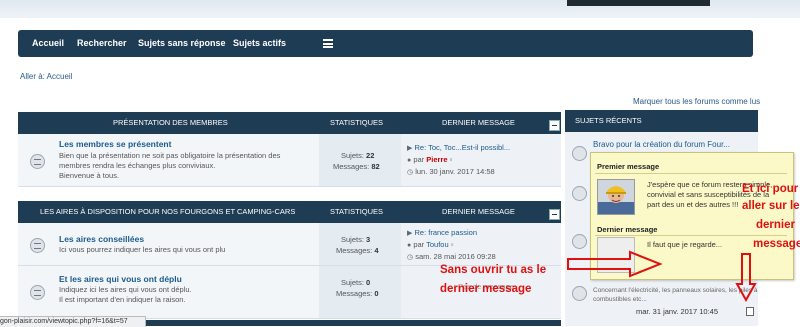  What do you see at coordinates (375, 166) in the screenshot?
I see `messages-value: 82` at bounding box center [375, 166].